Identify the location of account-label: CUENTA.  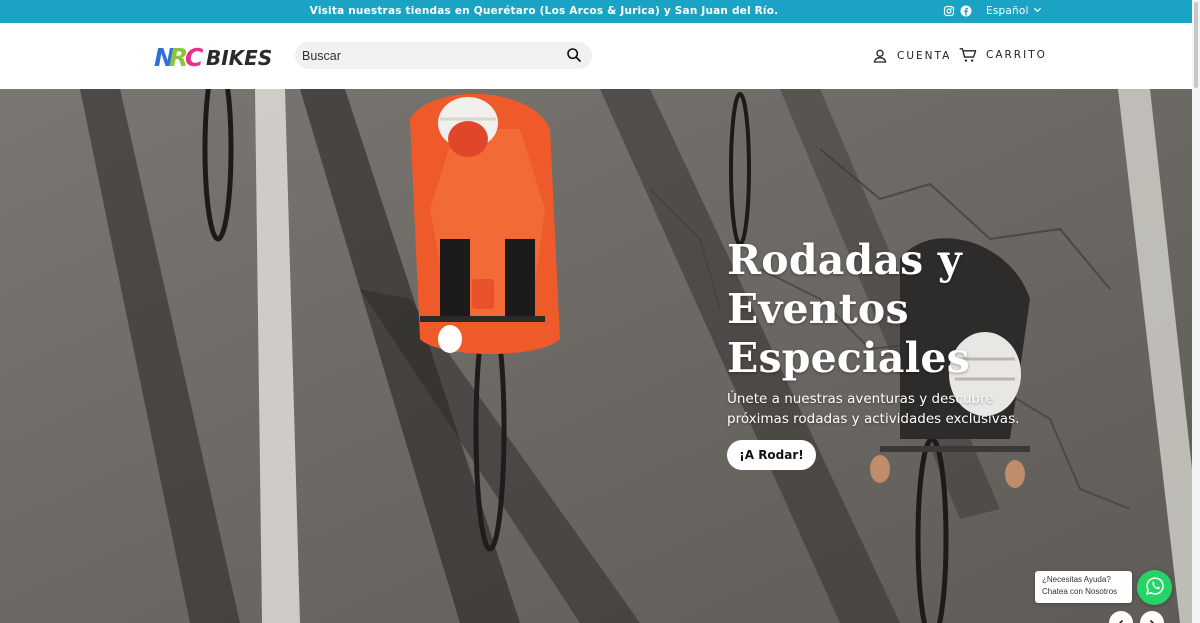
(924, 56).